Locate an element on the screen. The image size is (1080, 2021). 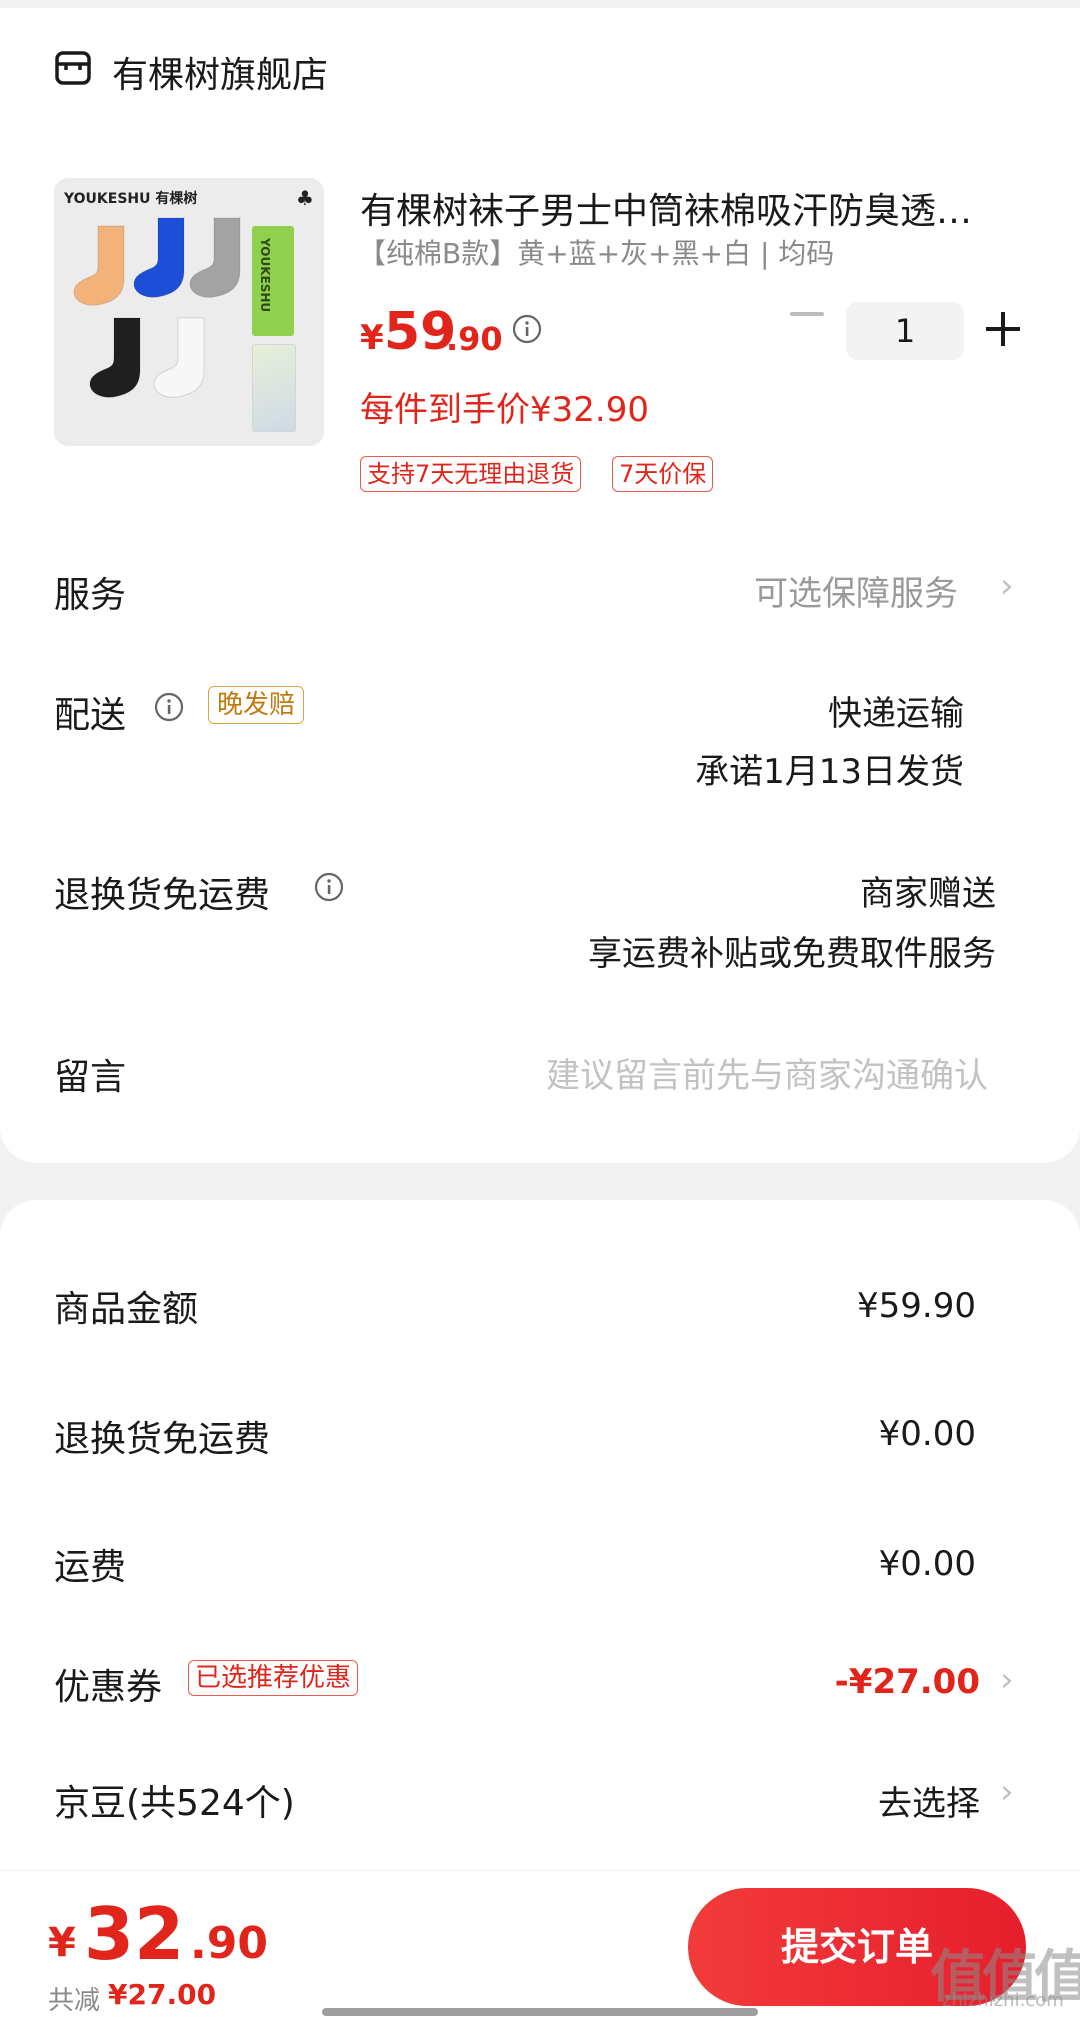
price-decimal: .90 is located at coordinates (474, 339).